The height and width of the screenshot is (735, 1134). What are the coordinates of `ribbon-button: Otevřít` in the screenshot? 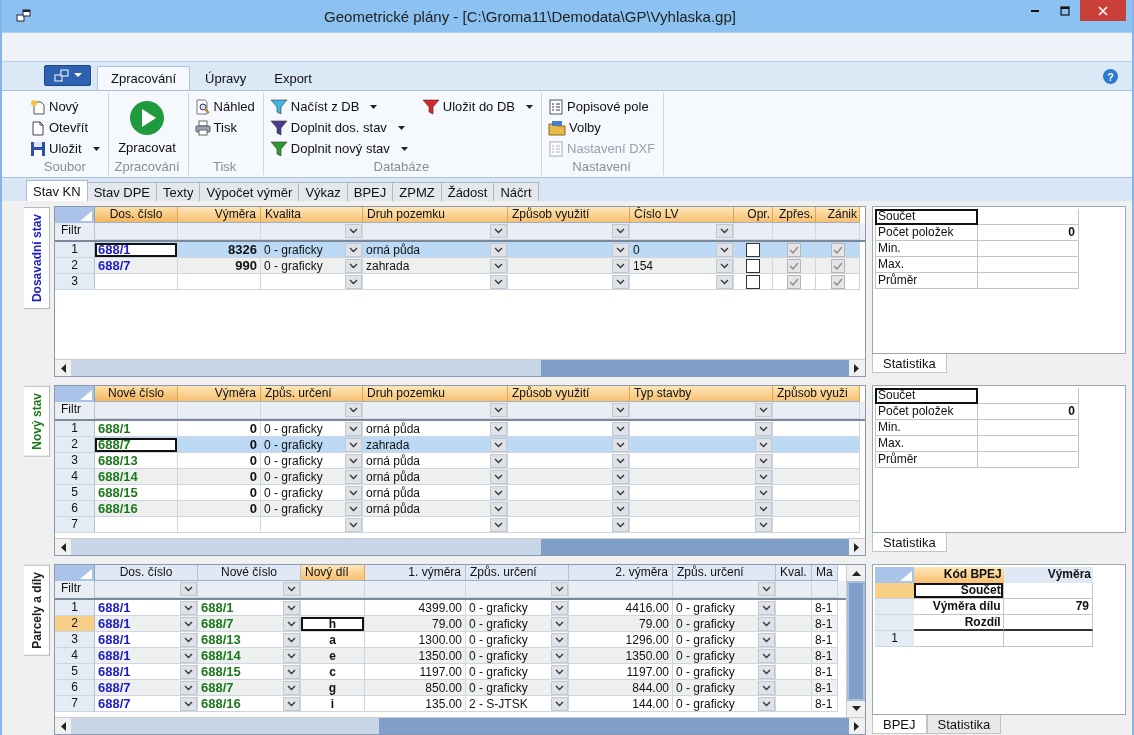 It's located at (65, 127).